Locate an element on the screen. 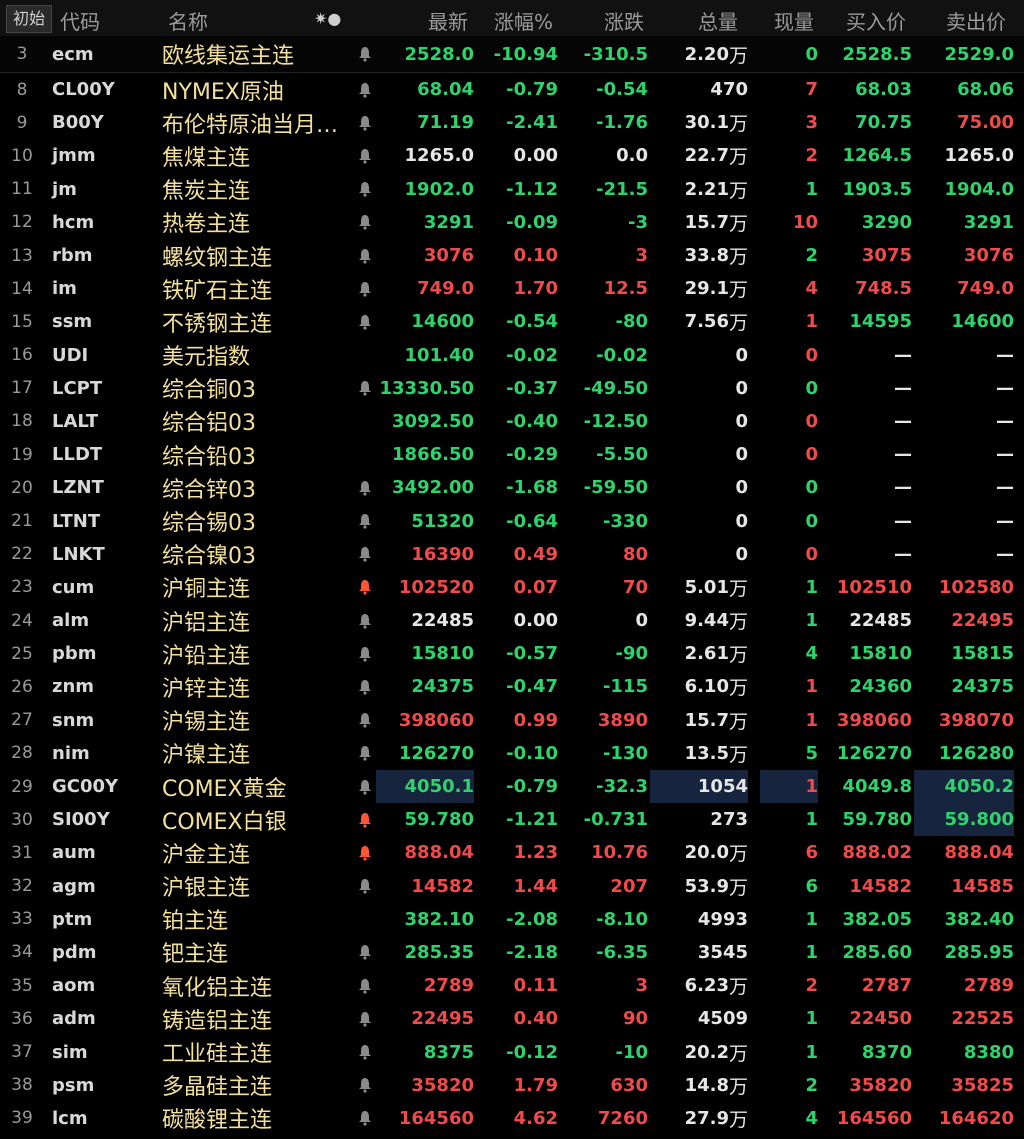 This screenshot has width=1024, height=1139. header-last: 最新 is located at coordinates (448, 20).